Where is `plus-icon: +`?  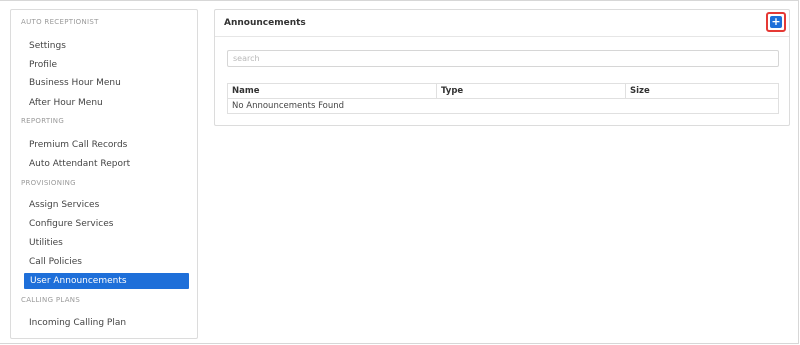 plus-icon: + is located at coordinates (776, 21).